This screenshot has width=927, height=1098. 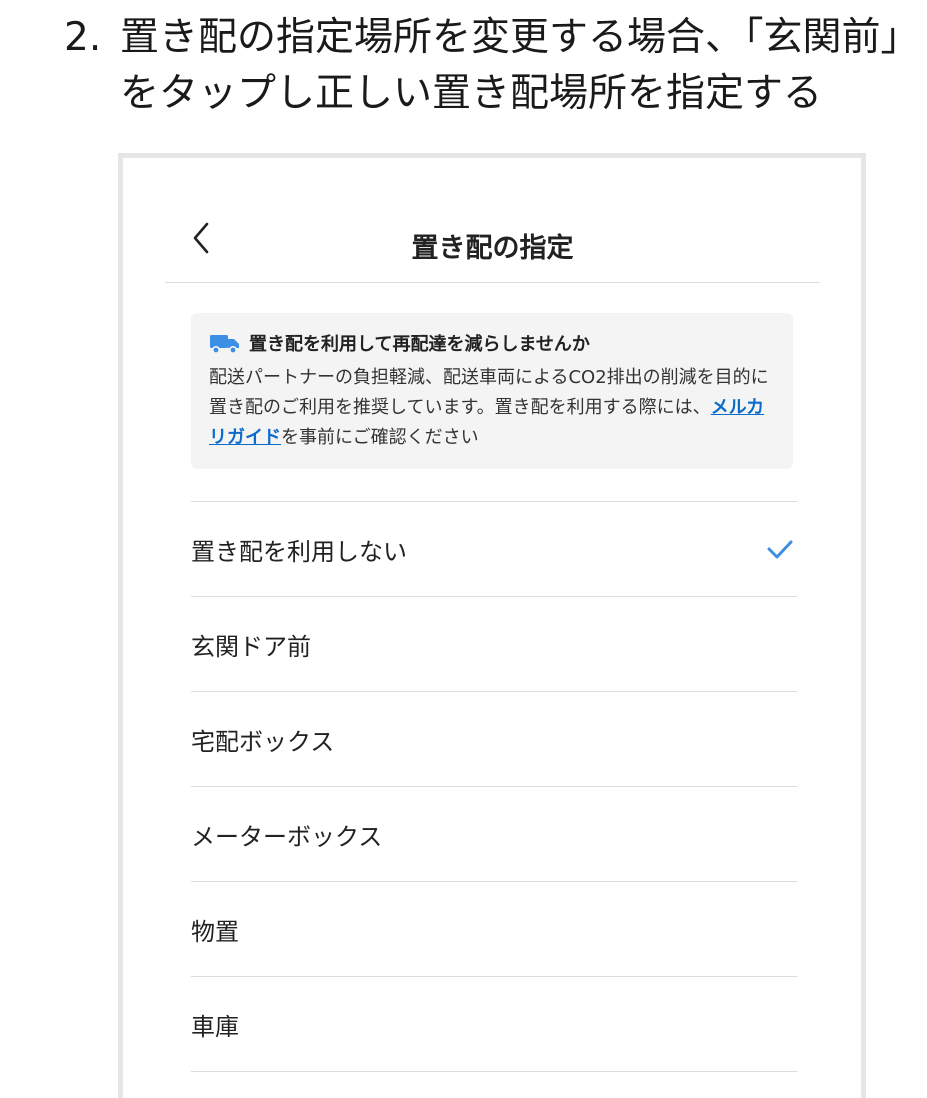 What do you see at coordinates (263, 741) in the screenshot?
I see `option-label: 宅配ボックス` at bounding box center [263, 741].